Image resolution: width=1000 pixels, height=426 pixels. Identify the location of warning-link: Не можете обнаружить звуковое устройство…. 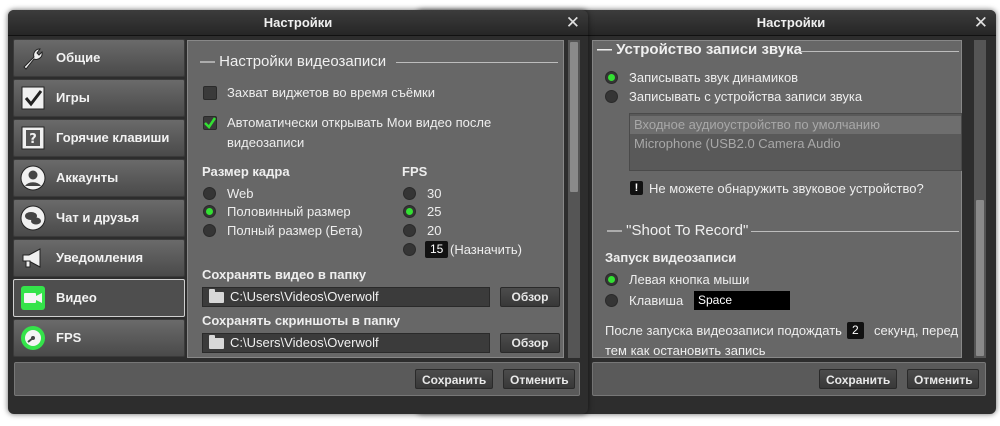
(786, 188).